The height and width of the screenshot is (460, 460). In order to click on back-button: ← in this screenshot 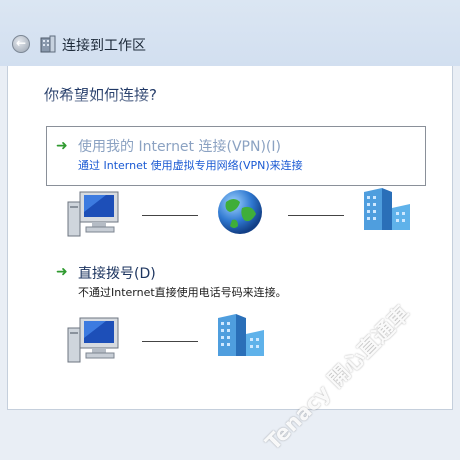, I will do `click(21, 44)`.